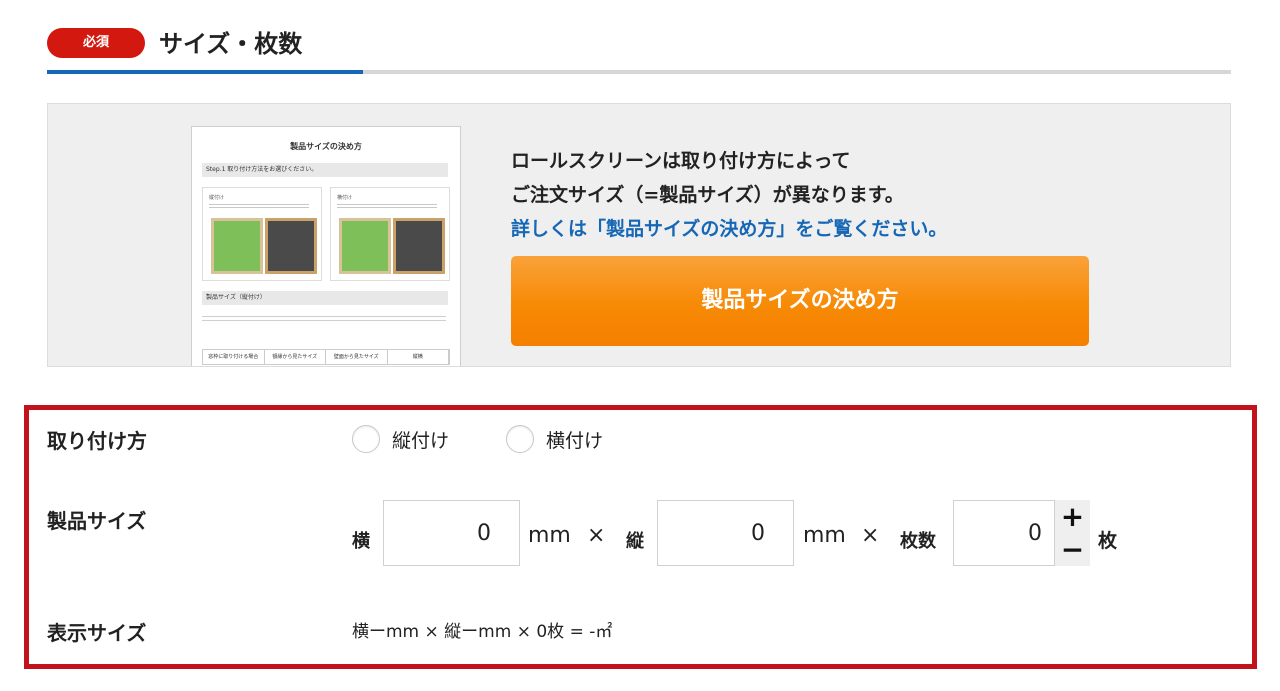  Describe the element at coordinates (295, 357) in the screenshot. I see `doc-preview-tab: 額縁から見たサイズ` at that location.